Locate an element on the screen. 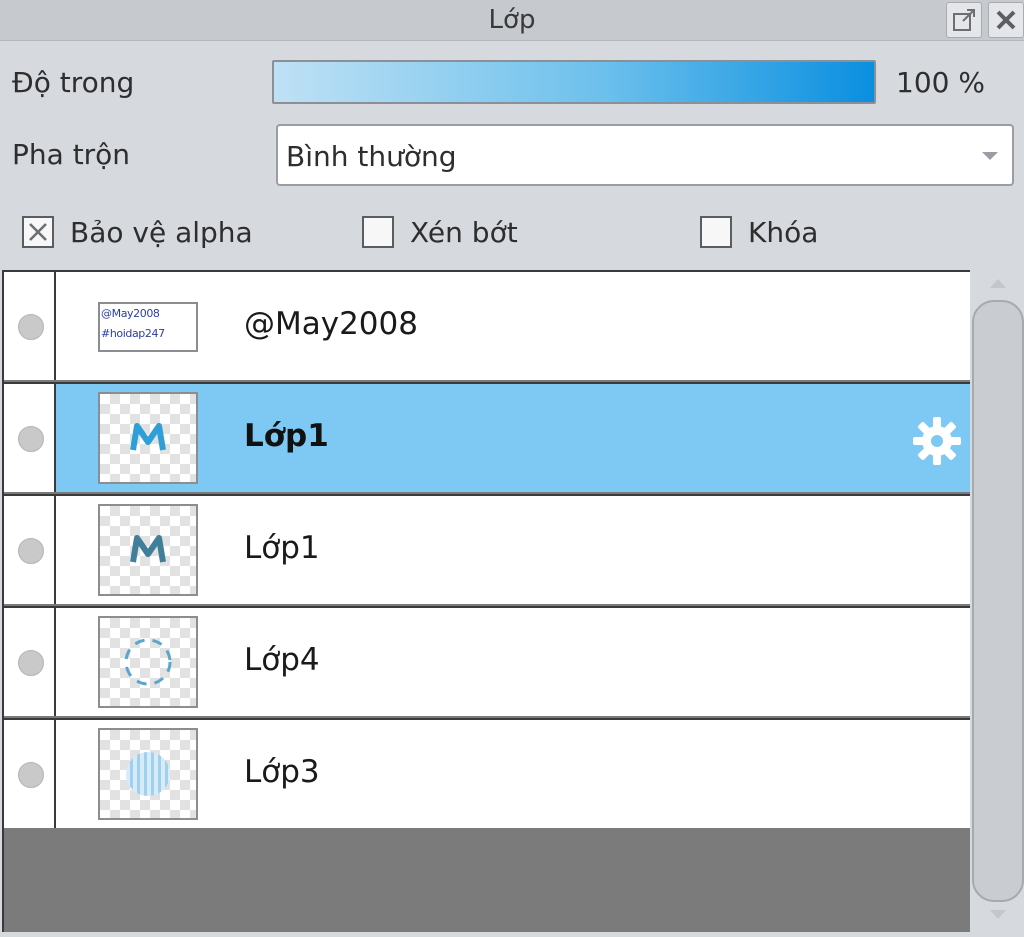 The width and height of the screenshot is (1024, 937). opacity-slider-fill is located at coordinates (574, 82).